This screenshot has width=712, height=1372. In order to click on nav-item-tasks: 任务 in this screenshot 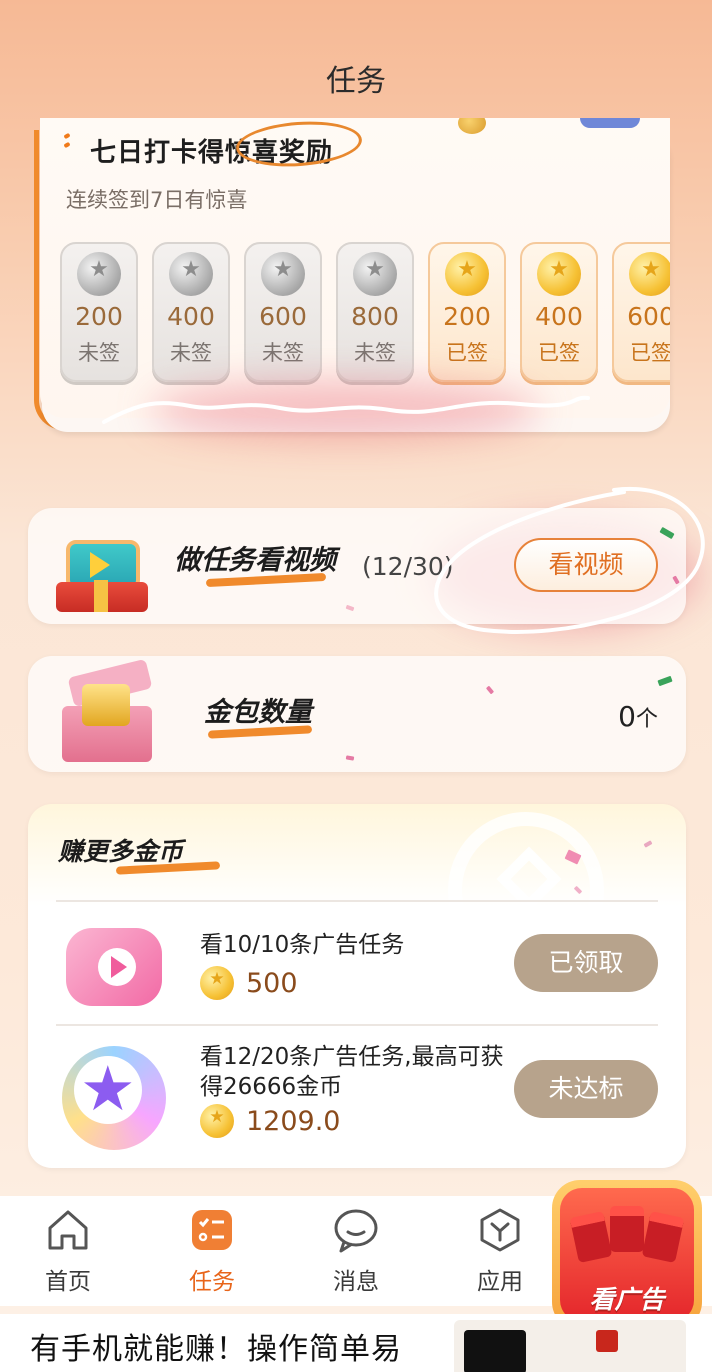, I will do `click(212, 1251)`.